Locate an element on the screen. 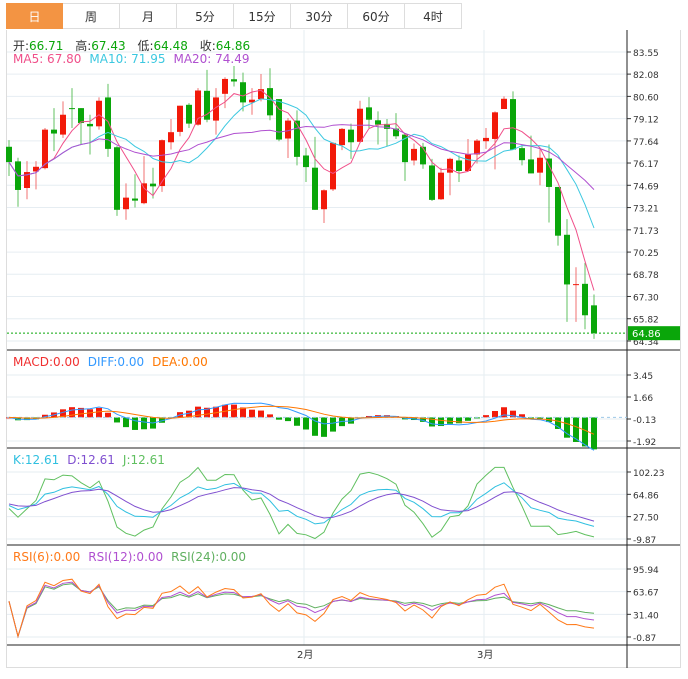 Image resolution: width=688 pixels, height=679 pixels. j-line is located at coordinates (301, 503).